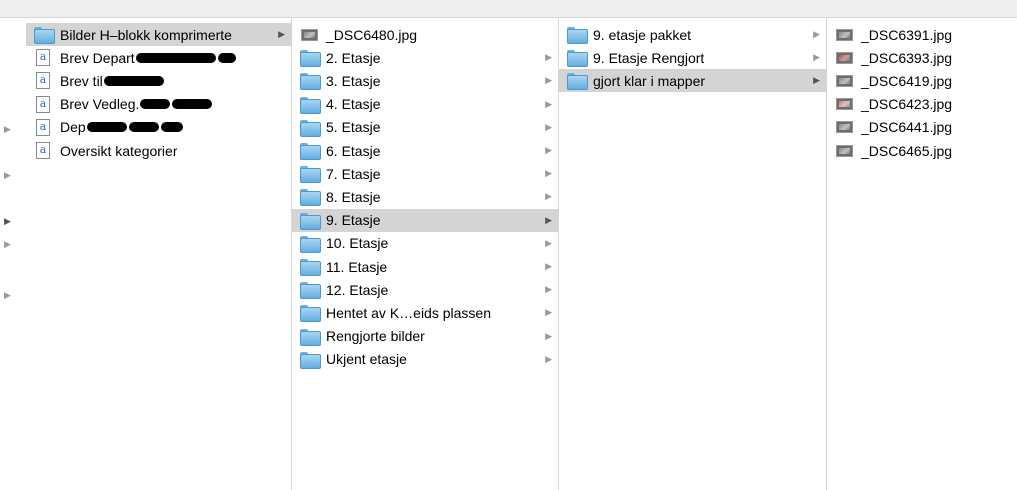 The image size is (1017, 490). What do you see at coordinates (146, 34) in the screenshot?
I see `item-label: Bilder H–blokk komprimerte` at bounding box center [146, 34].